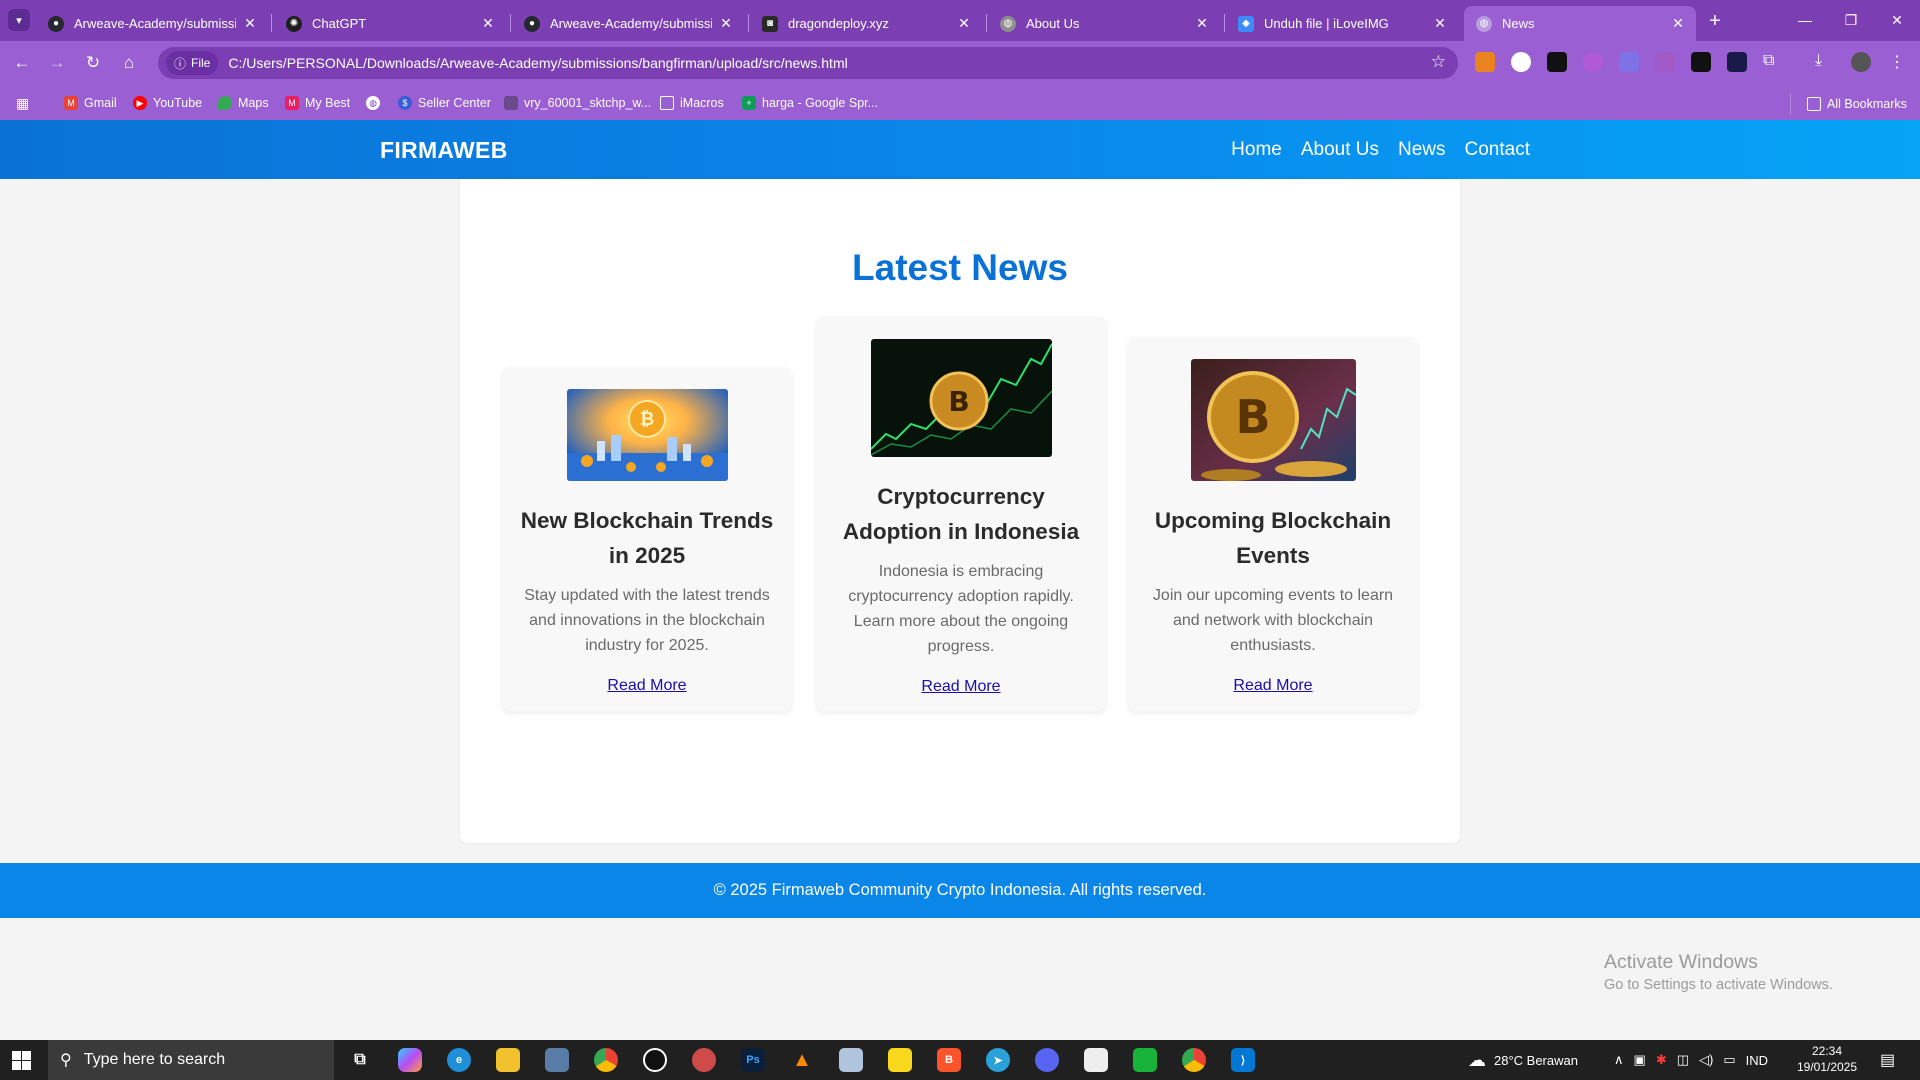 This screenshot has width=1920, height=1080. What do you see at coordinates (802, 1060) in the screenshot?
I see `vlc-icon: ▲` at bounding box center [802, 1060].